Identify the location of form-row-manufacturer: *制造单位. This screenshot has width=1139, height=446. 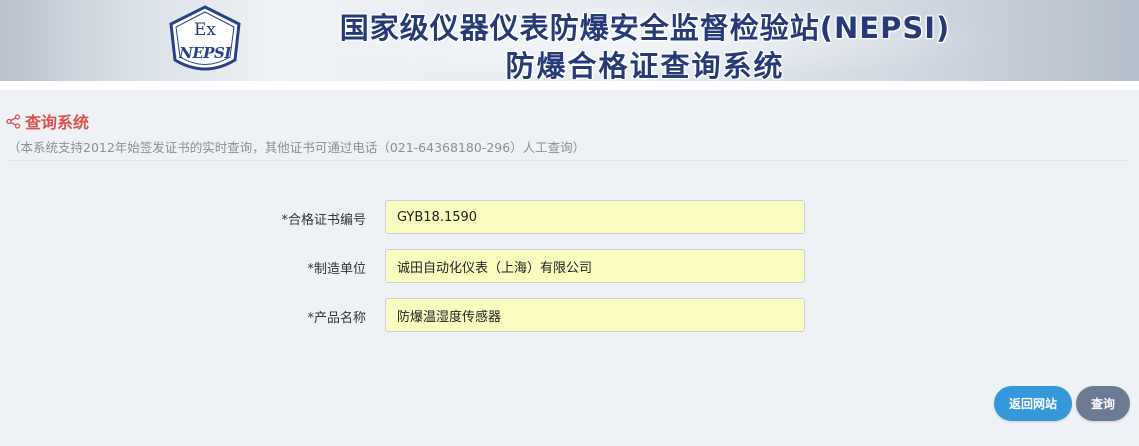
(569, 266).